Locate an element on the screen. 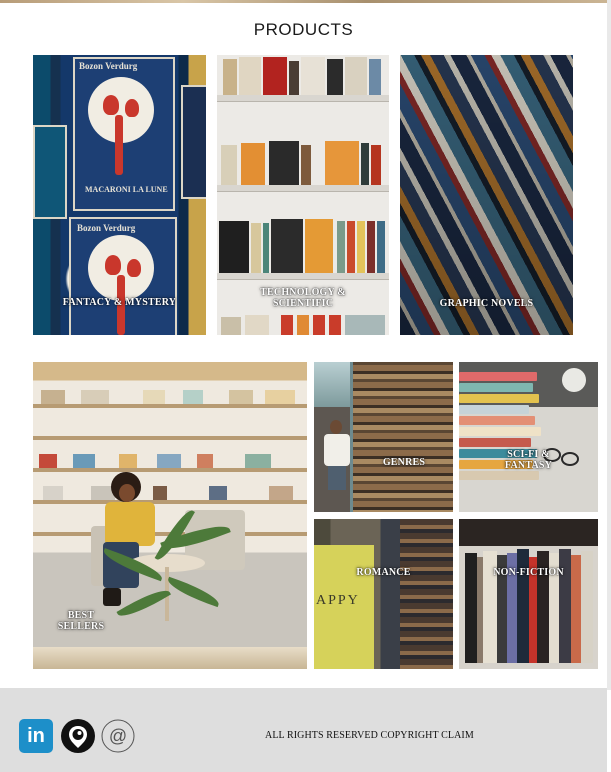 The height and width of the screenshot is (772, 611). periscope-icon is located at coordinates (78, 736).